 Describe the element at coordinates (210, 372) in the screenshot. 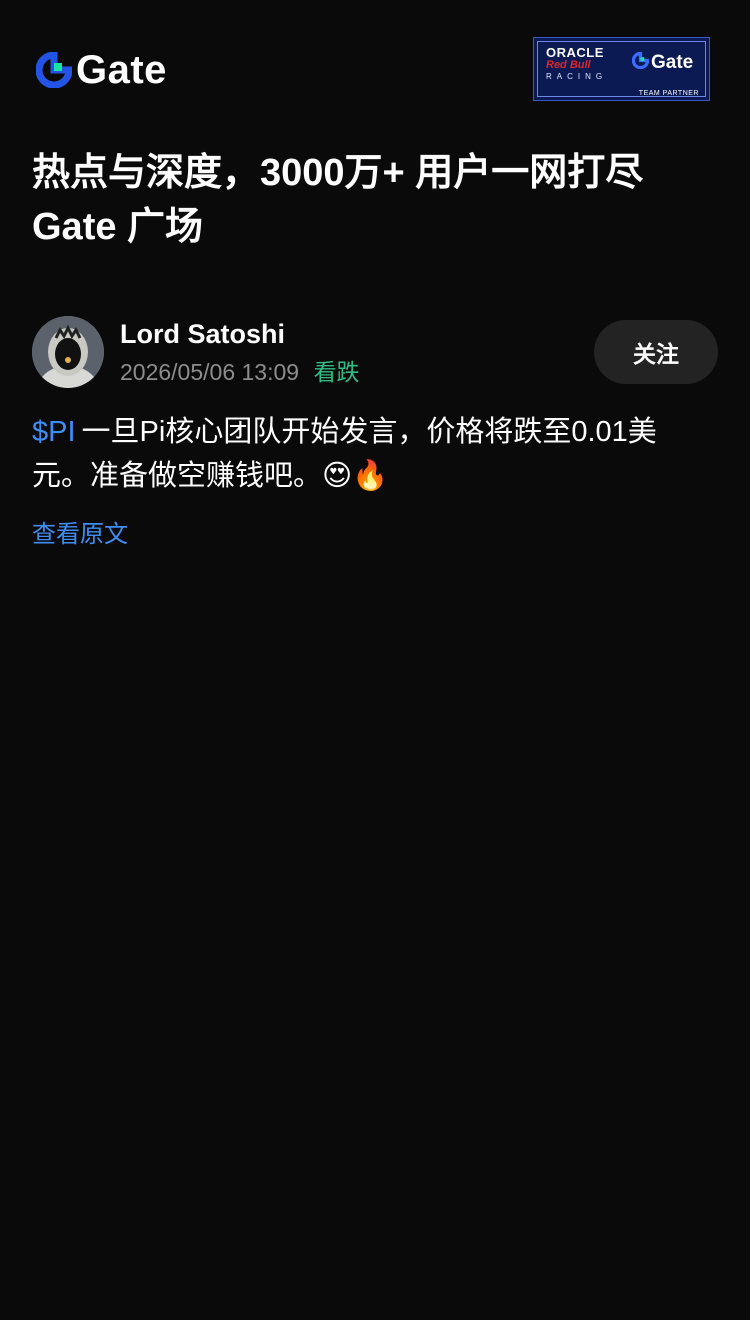

I see `post-timestamp: 2026/05/06 13:09` at that location.